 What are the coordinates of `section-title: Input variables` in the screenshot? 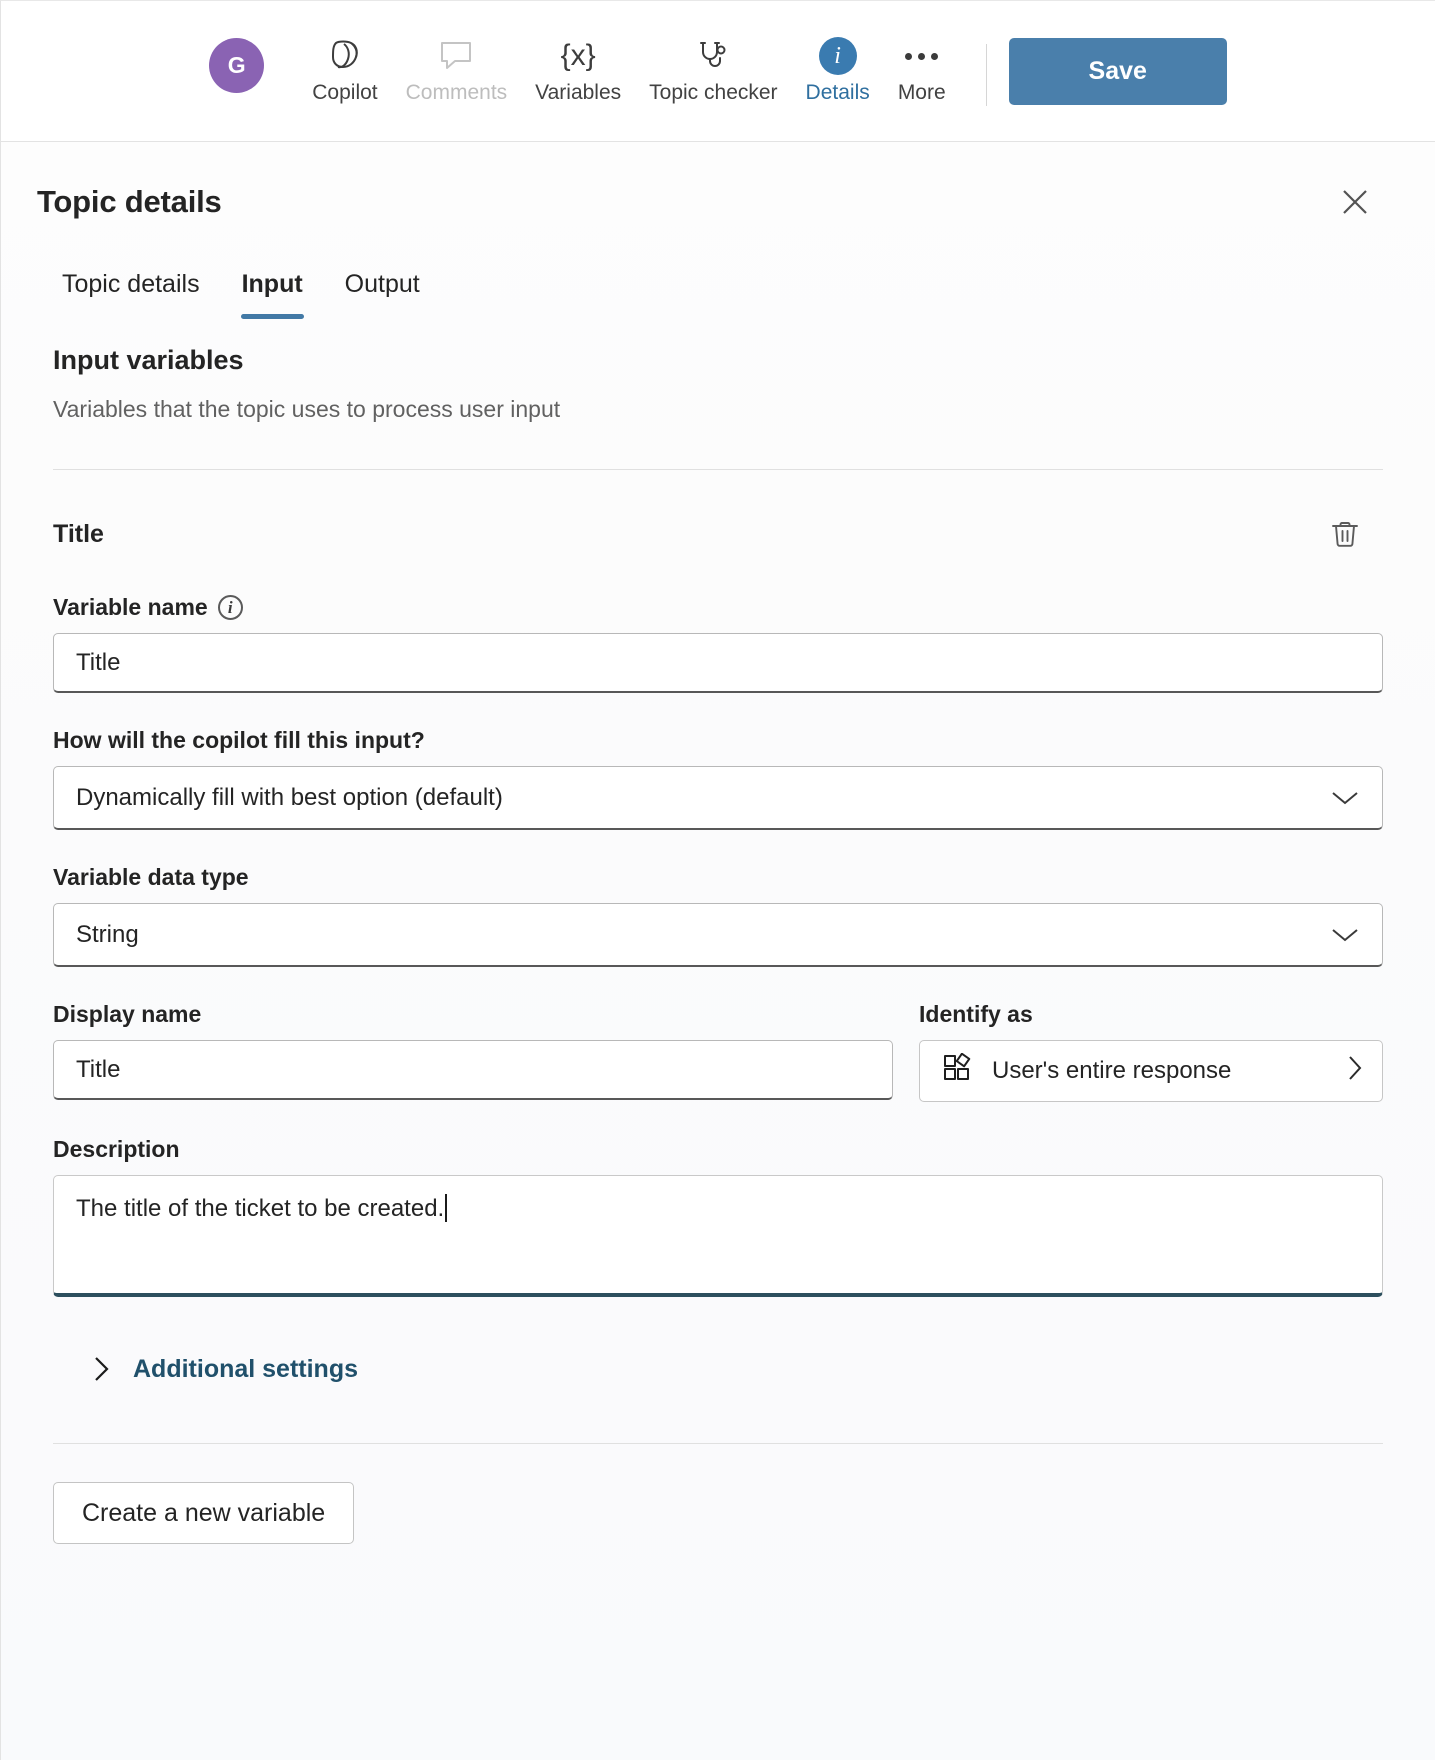 It's located at (148, 360).